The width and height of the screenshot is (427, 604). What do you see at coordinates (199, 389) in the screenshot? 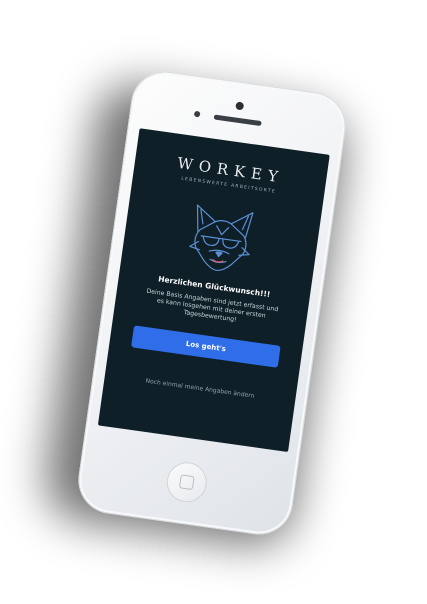
I see `edit-details-link: Noch einmal meine Angaben ändern` at bounding box center [199, 389].